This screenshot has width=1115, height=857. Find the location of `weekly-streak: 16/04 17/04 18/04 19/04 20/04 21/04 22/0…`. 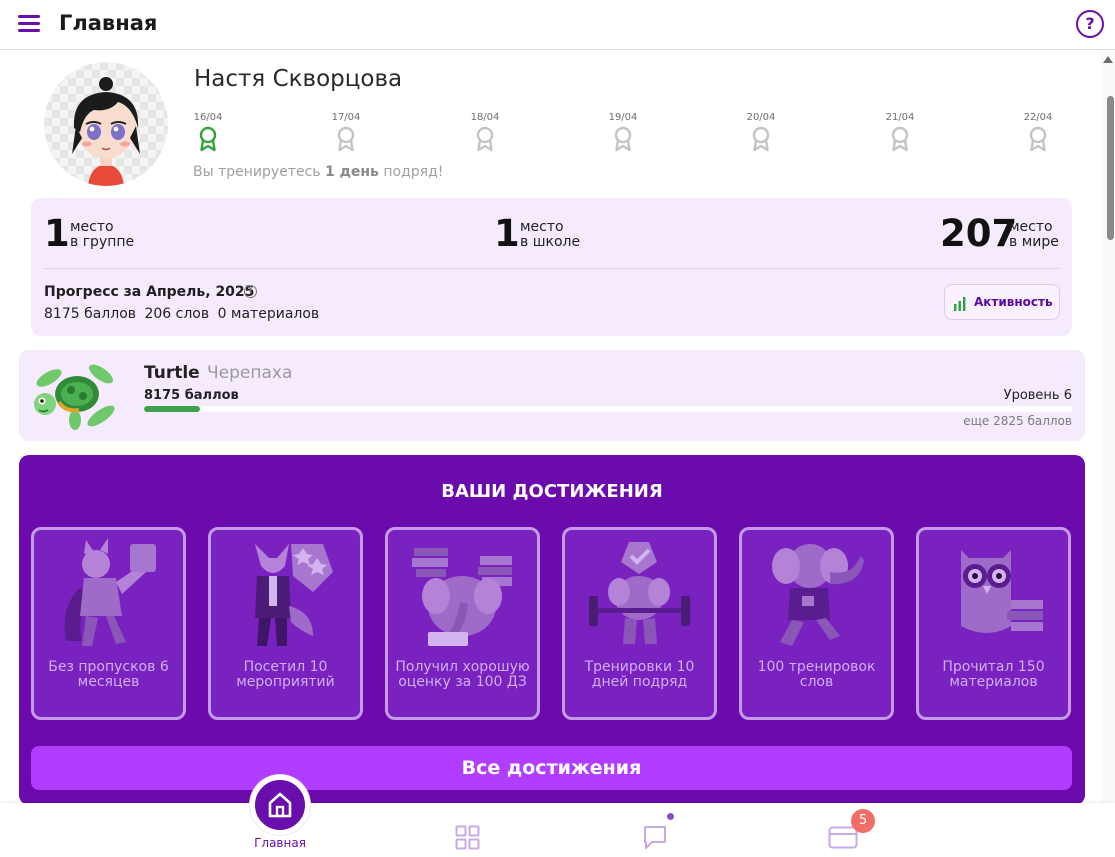

weekly-streak: 16/04 17/04 18/04 19/04 20/04 21/04 22/0… is located at coordinates (628, 136).